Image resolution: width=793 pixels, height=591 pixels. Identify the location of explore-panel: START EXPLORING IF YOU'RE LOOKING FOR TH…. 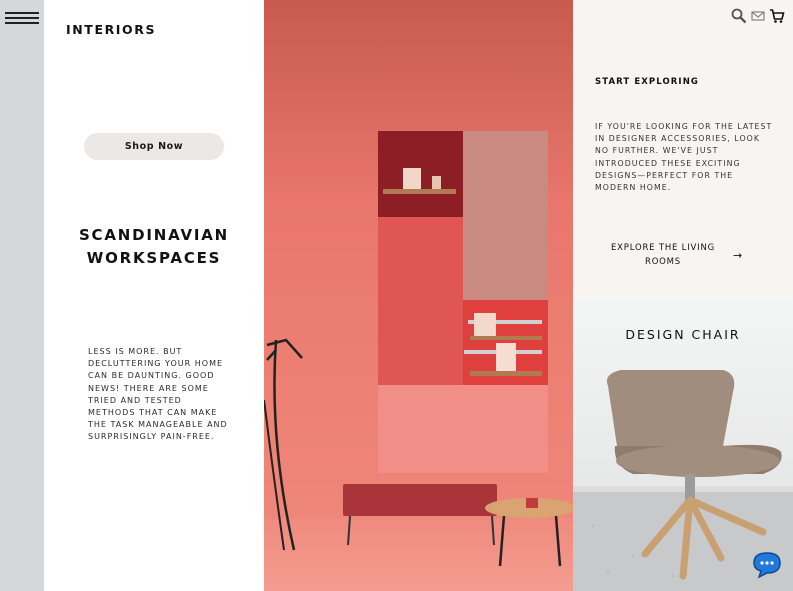
(683, 148).